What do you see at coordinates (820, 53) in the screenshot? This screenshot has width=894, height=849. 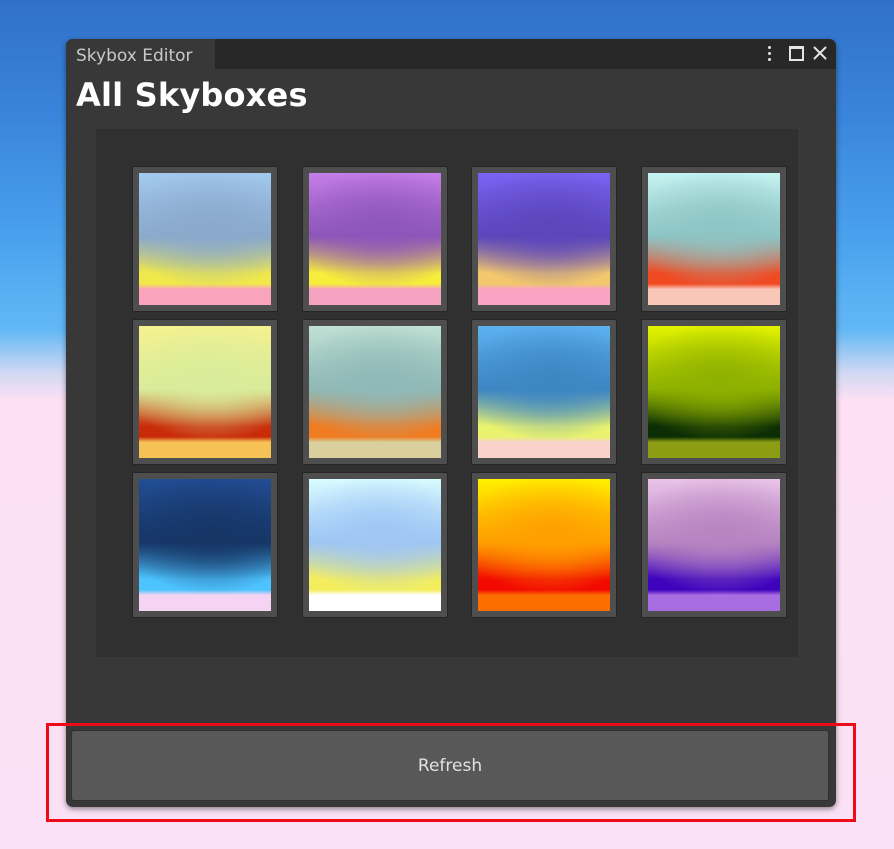 I see `close-icon` at bounding box center [820, 53].